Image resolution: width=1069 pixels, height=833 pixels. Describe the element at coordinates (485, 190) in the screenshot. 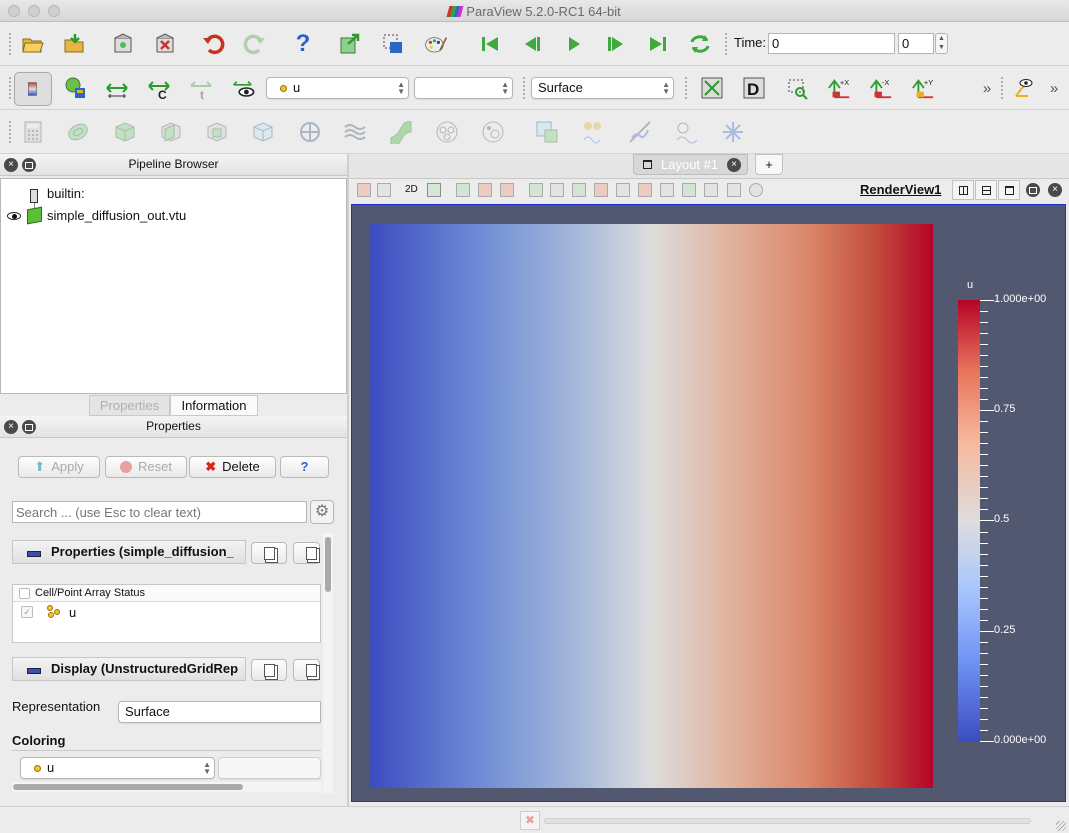

I see `select-points-on-icon` at that location.